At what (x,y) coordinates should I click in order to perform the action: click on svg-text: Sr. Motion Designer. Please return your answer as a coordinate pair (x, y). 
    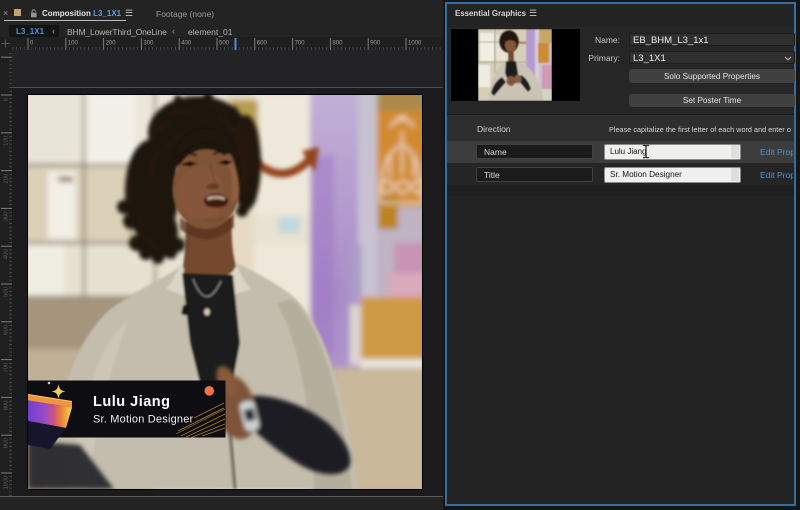
    Looking at the image, I should click on (143, 420).